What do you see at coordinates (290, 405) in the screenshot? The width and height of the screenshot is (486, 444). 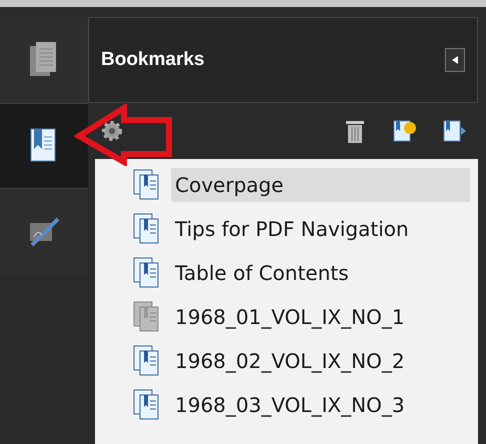 I see `bookmark-item: 1968_03_VOL_IX_NO_3` at bounding box center [290, 405].